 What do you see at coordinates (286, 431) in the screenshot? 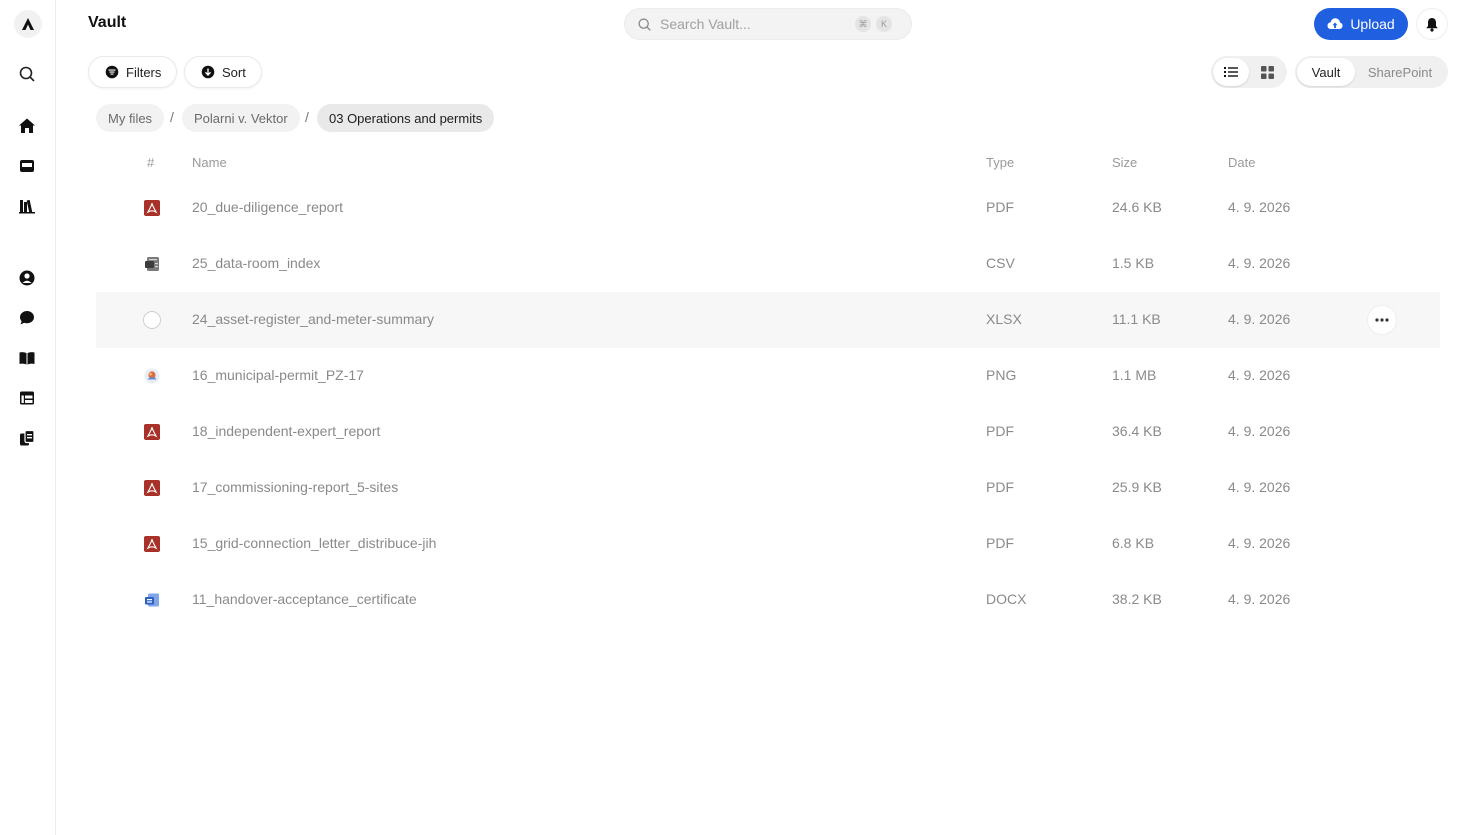
I see `file-name: 18_independent-expert_report` at bounding box center [286, 431].